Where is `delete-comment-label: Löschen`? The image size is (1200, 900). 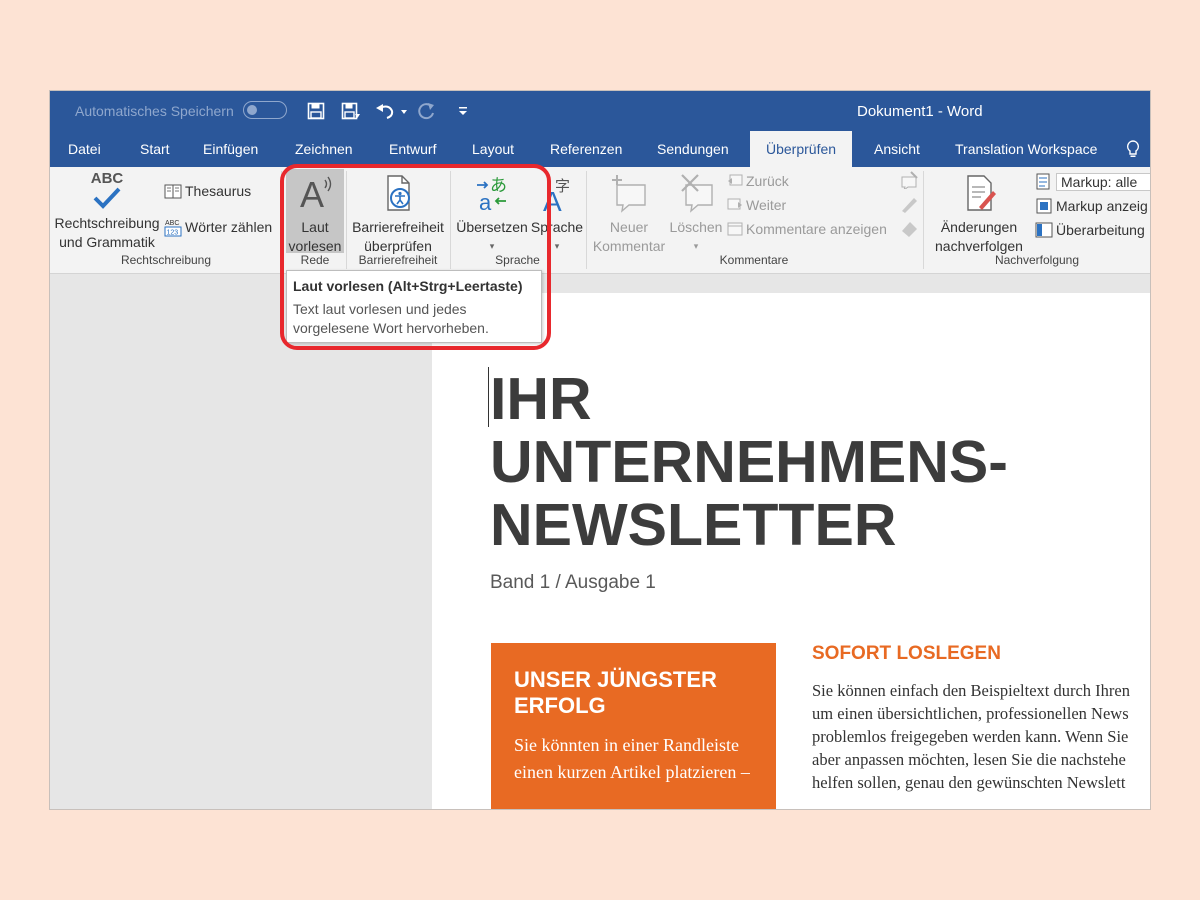
delete-comment-label: Löschen is located at coordinates (696, 227).